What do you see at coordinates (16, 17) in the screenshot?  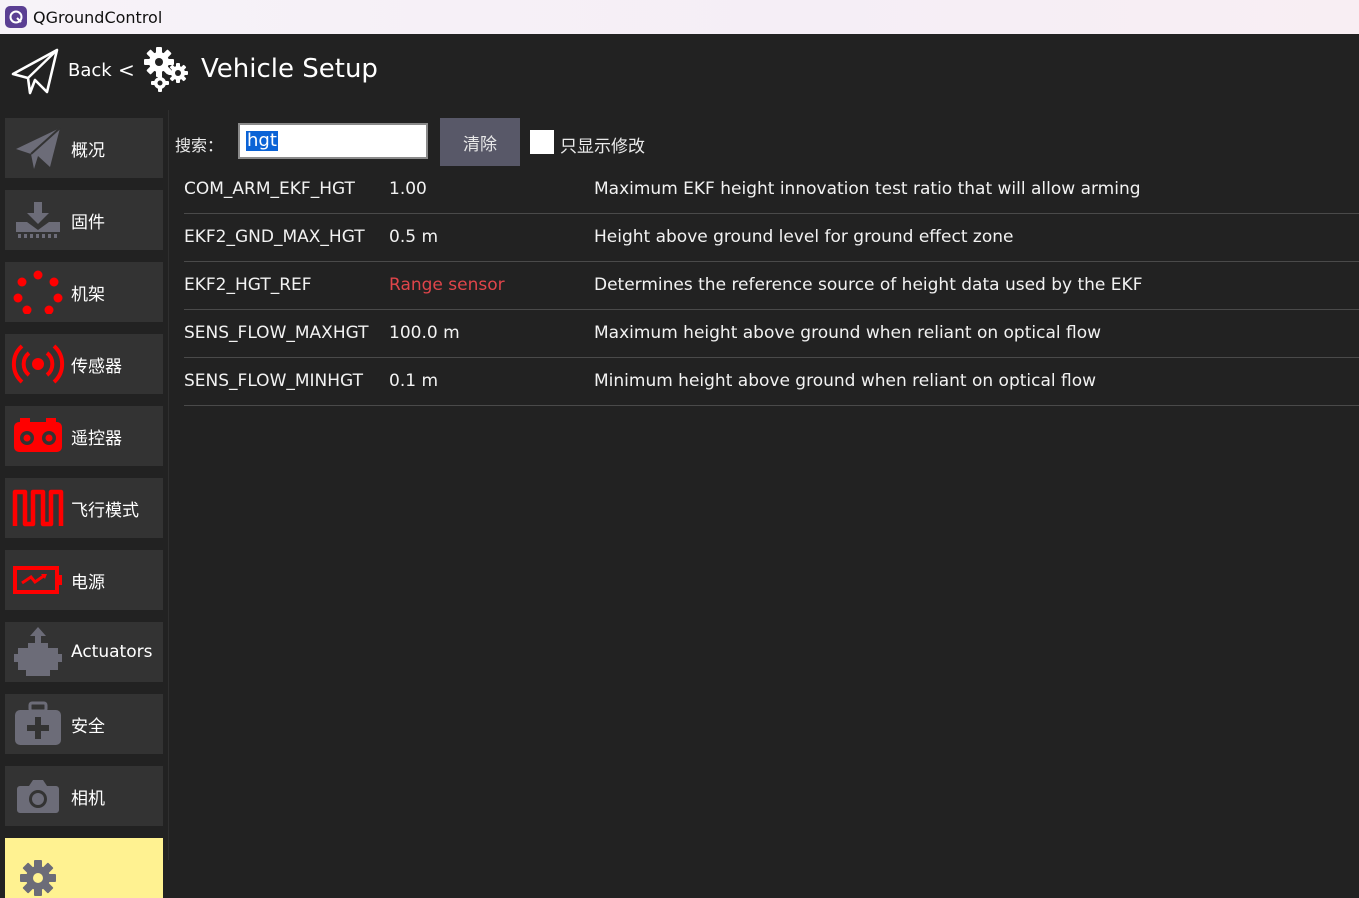 I see `qgc-app-icon` at bounding box center [16, 17].